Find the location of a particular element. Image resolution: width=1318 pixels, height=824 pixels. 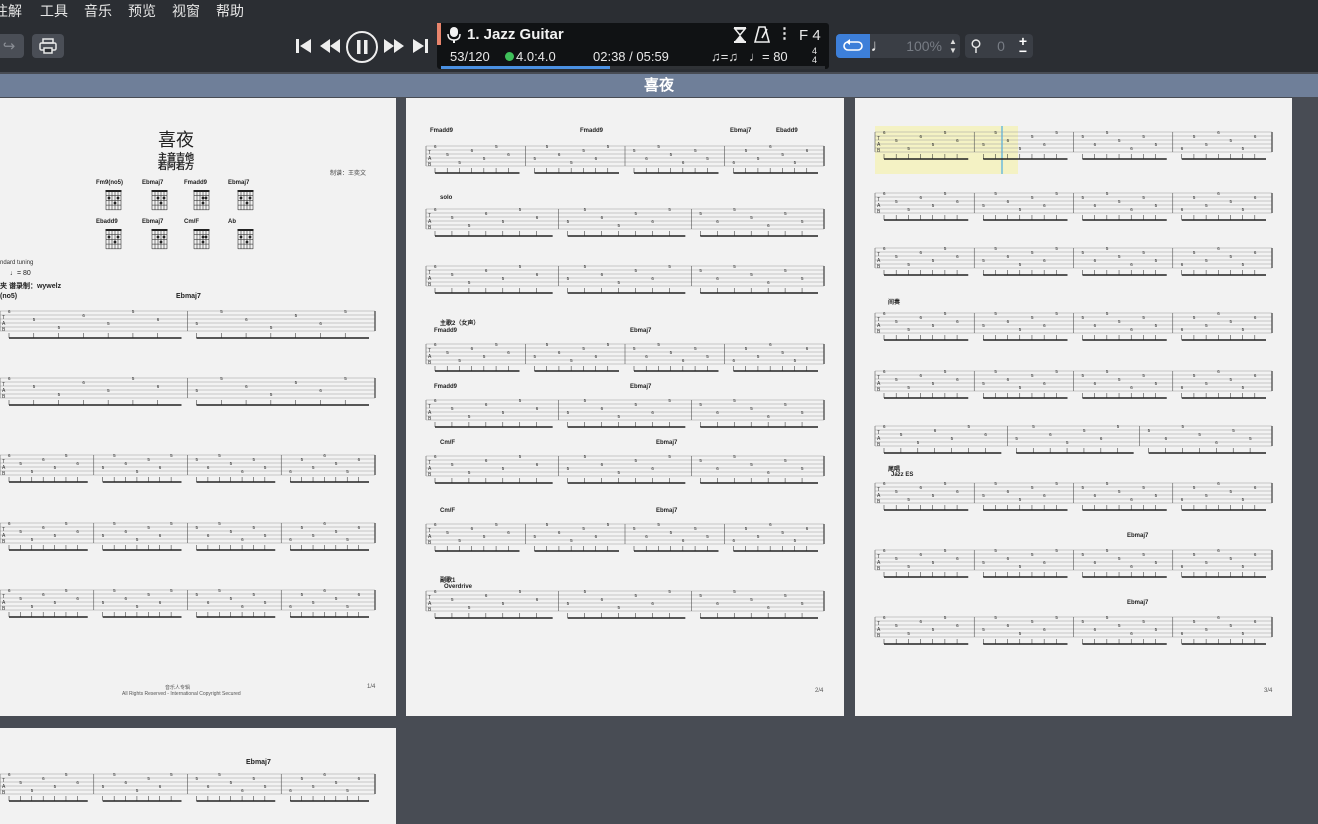

track-title: 1. Jazz Guitar is located at coordinates (515, 34).